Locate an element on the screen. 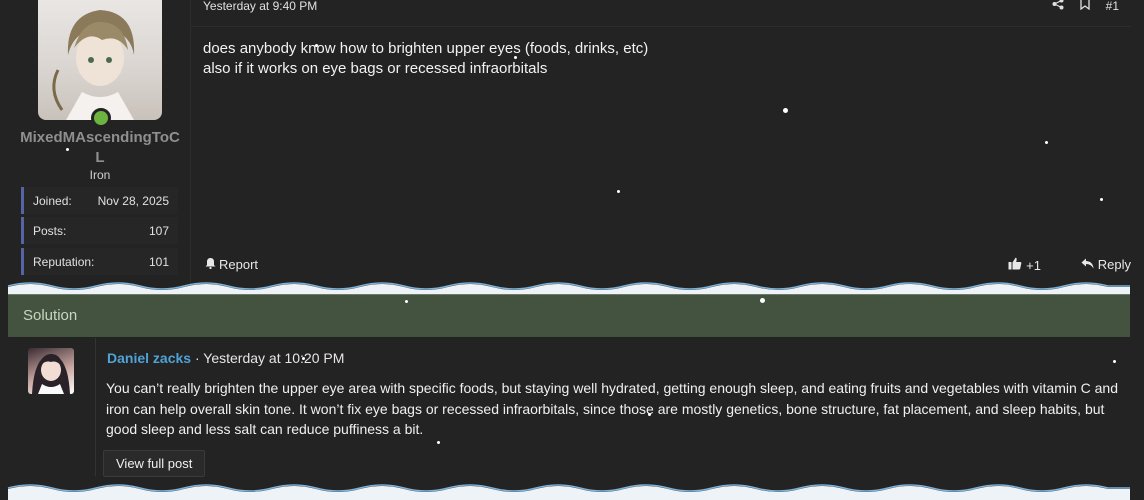  solution-author-avatar is located at coordinates (51, 371).